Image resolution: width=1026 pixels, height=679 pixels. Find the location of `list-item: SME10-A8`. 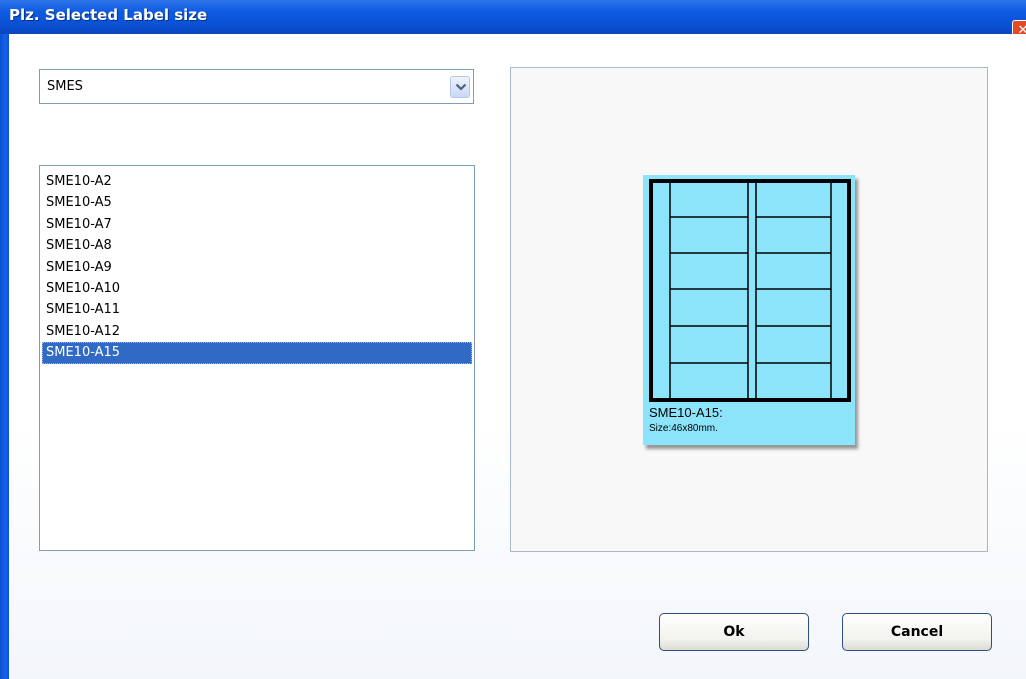

list-item: SME10-A8 is located at coordinates (257, 245).